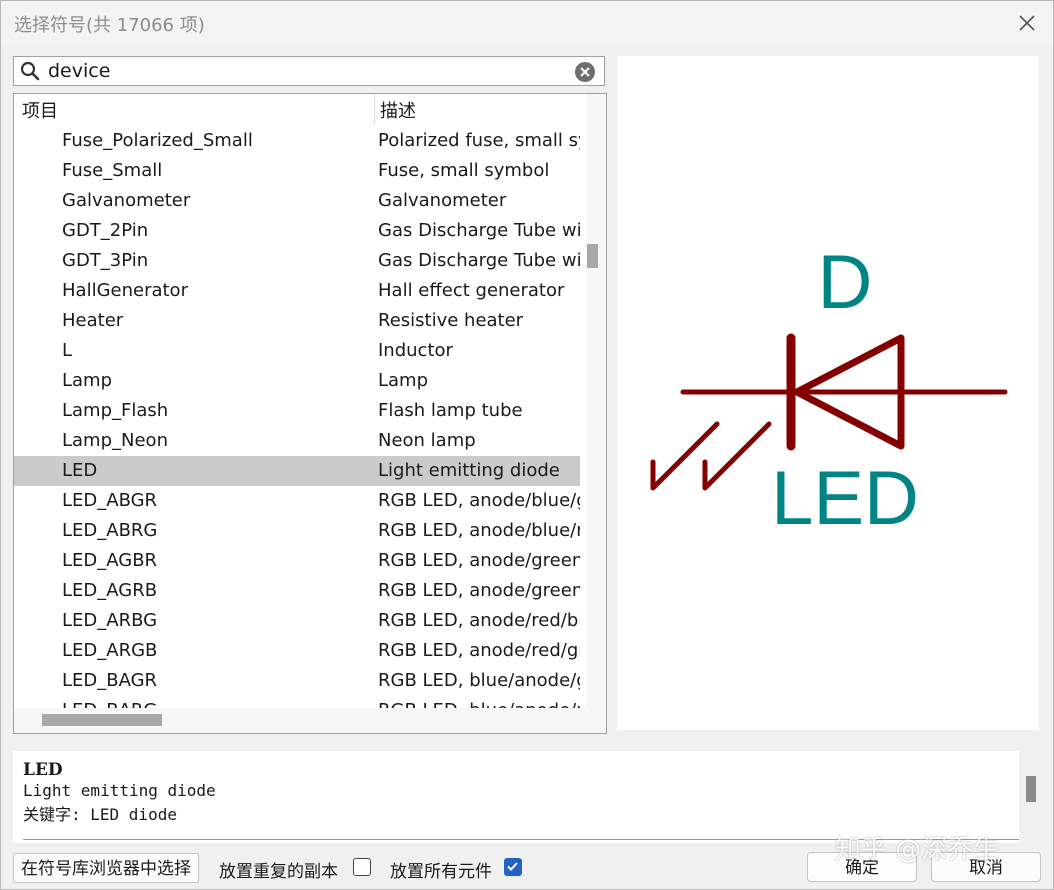 This screenshot has height=890, width=1054. I want to click on cell-description: RGB LED, blue/anode/g, so click(479, 680).